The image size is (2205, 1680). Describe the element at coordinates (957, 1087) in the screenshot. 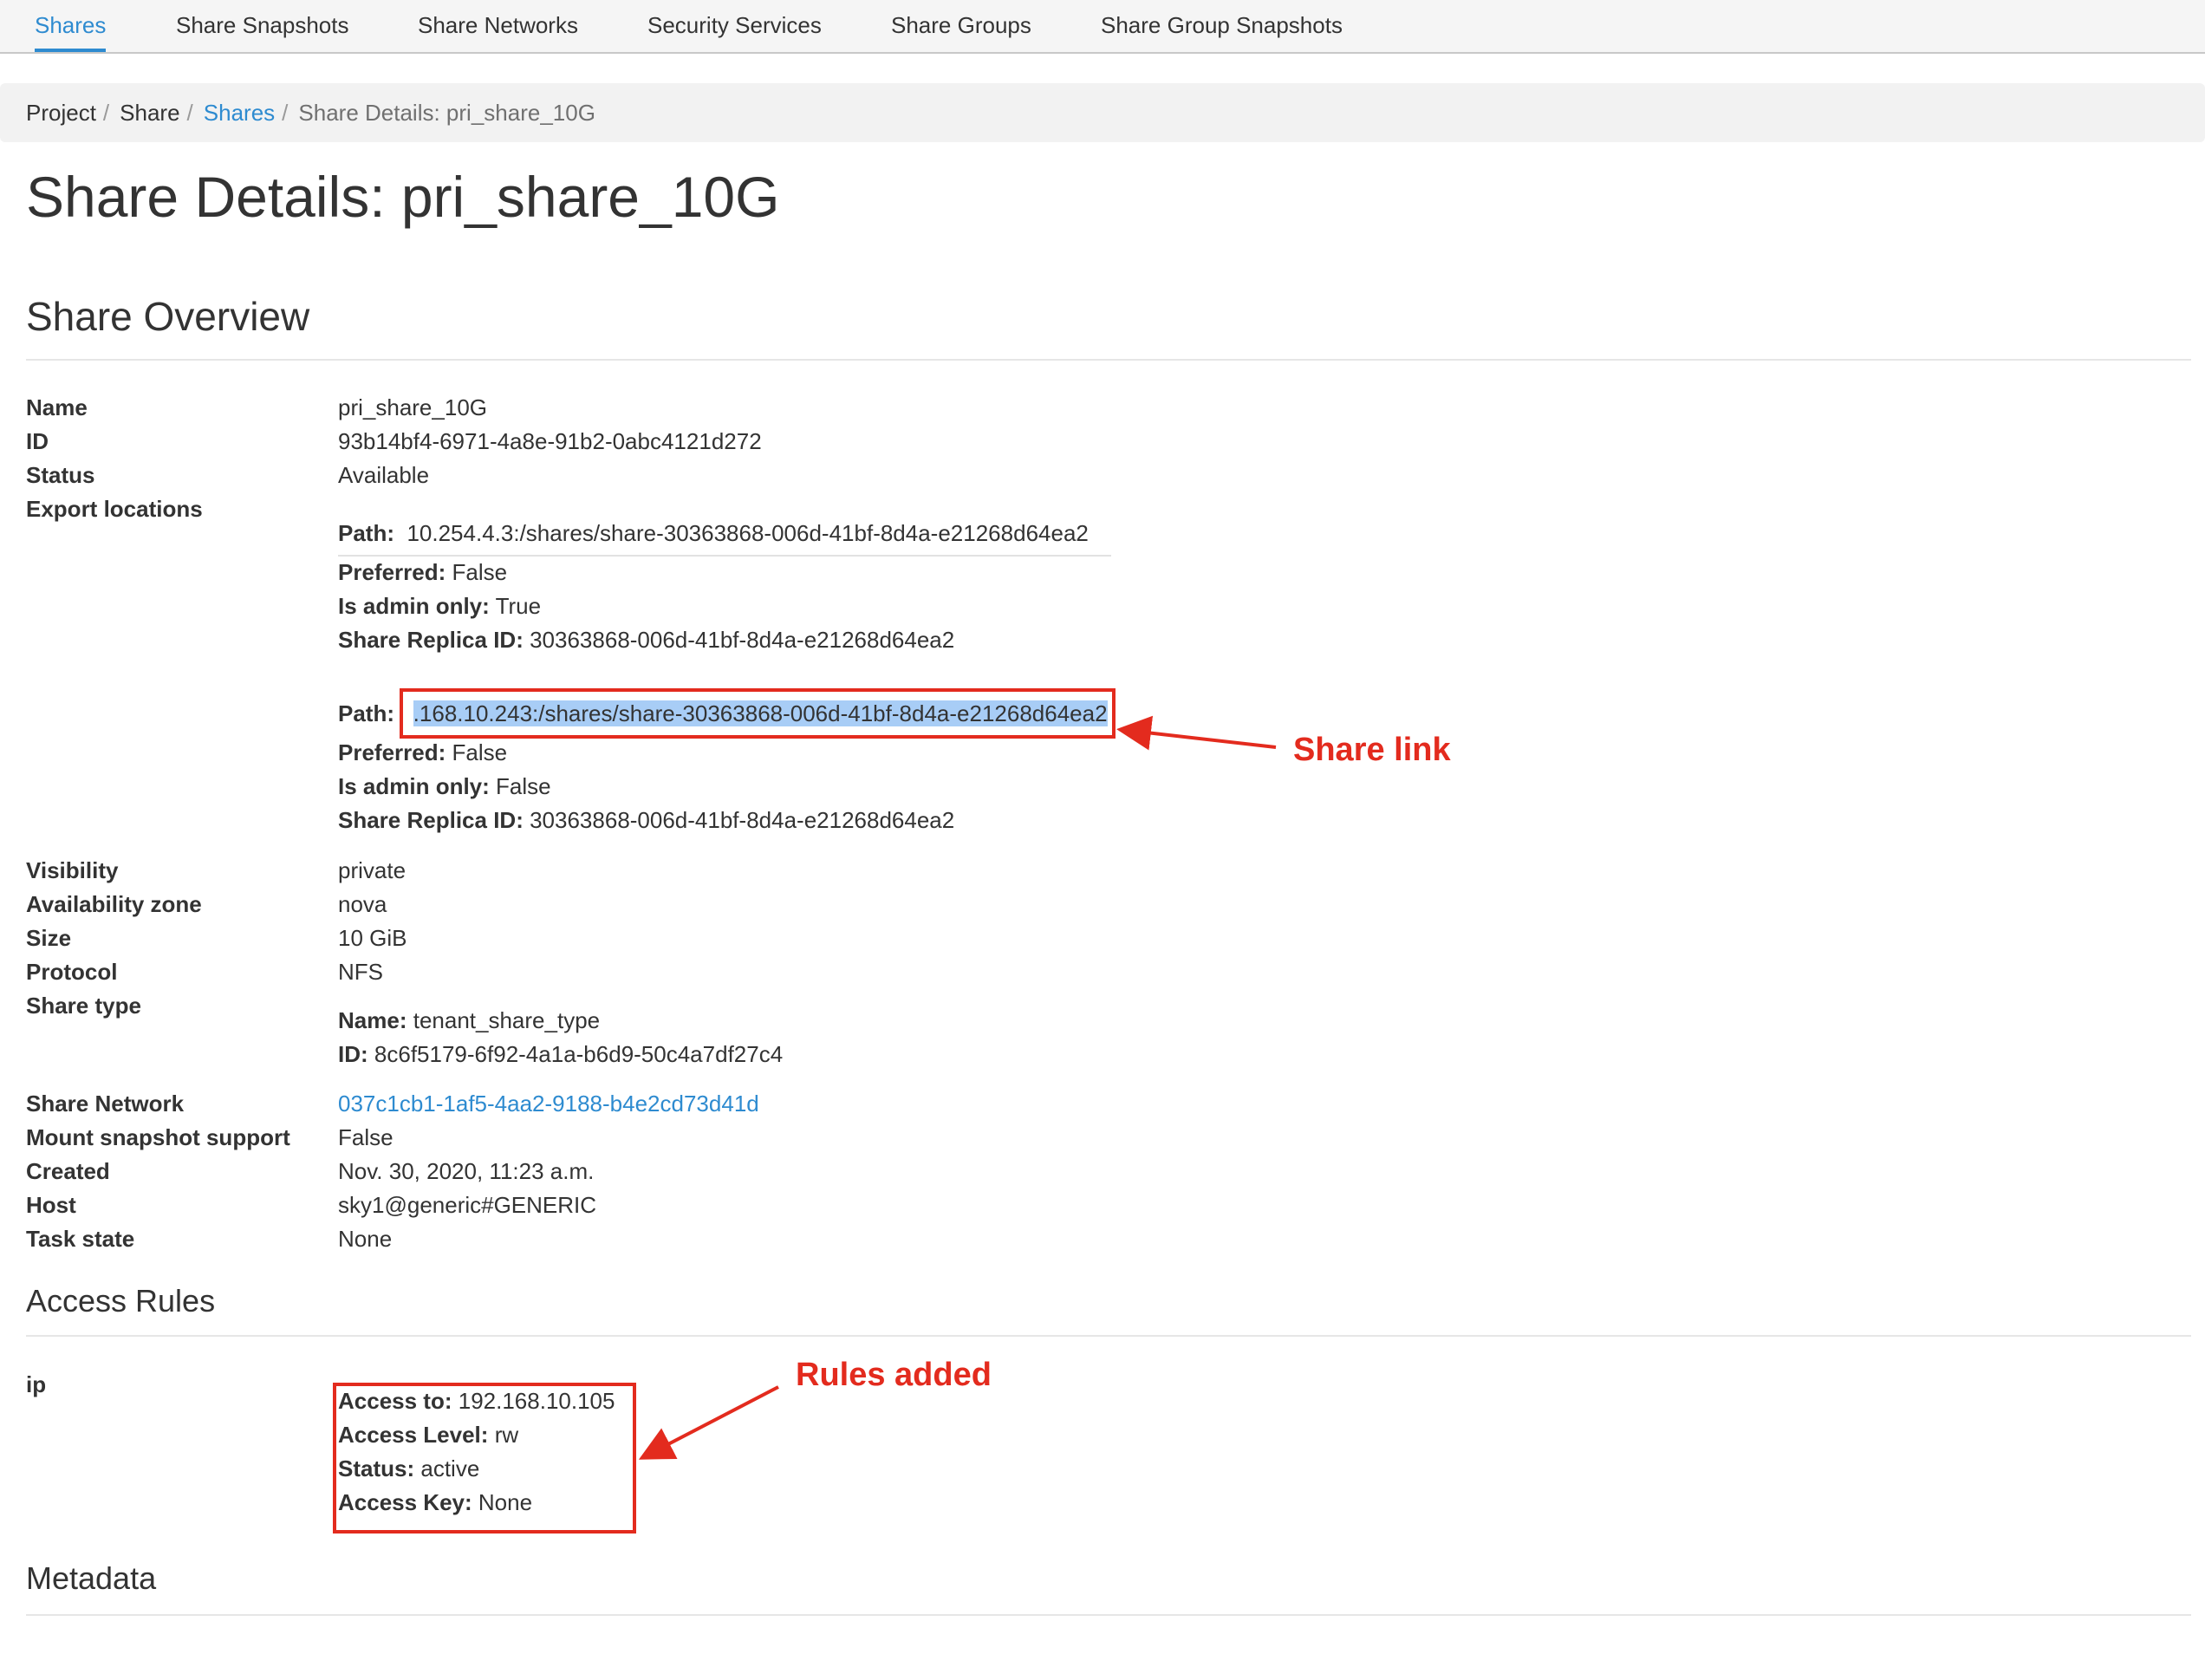

I see `annotation-arrows` at that location.